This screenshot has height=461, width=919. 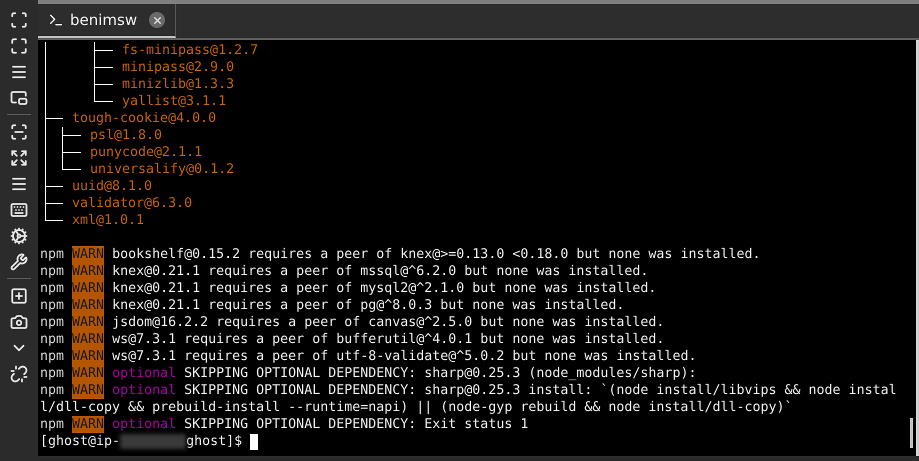 What do you see at coordinates (388, 339) in the screenshot?
I see `log-message: ws@7.3.1 requires a peer of bufferutil@^4.0.1 but none was installed.` at bounding box center [388, 339].